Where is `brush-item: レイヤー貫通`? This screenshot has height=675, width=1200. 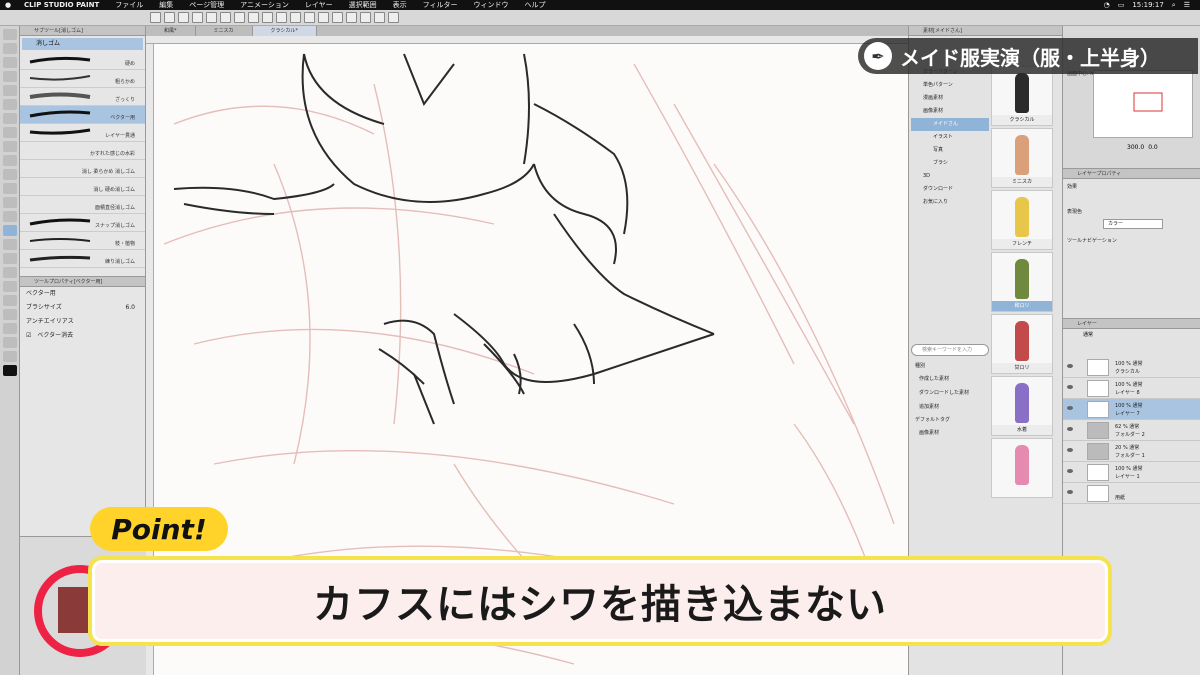 brush-item: レイヤー貫通 is located at coordinates (82, 133).